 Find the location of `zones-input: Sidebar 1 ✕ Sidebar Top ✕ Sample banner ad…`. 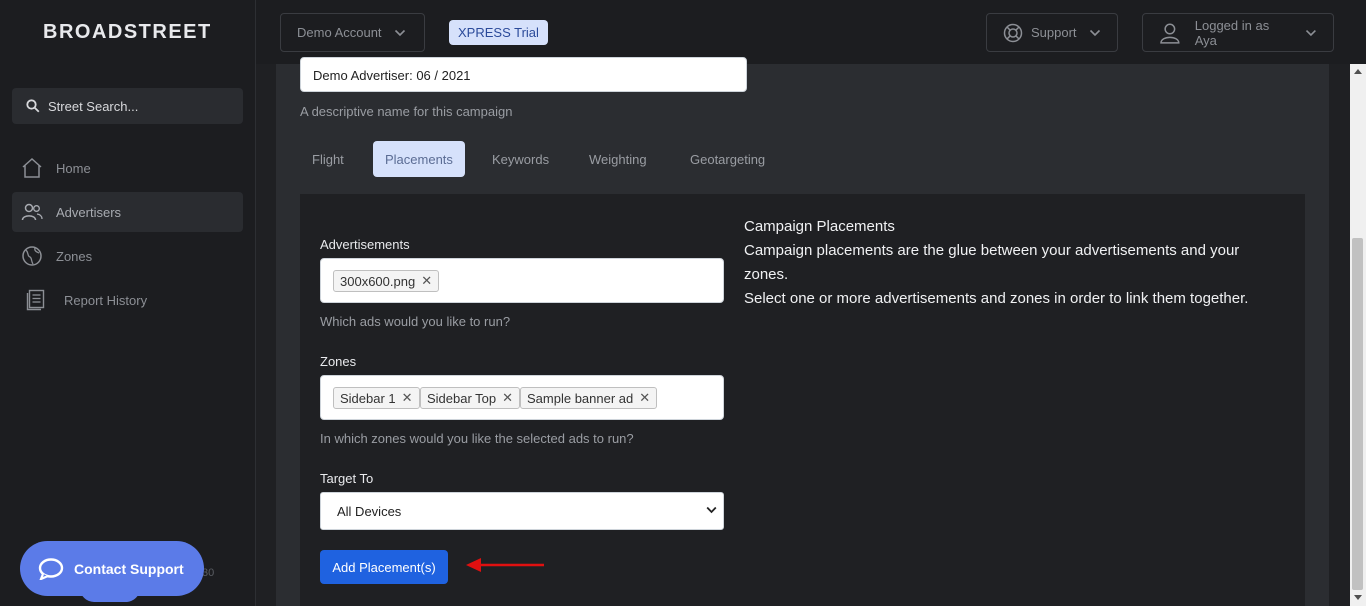

zones-input: Sidebar 1 ✕ Sidebar Top ✕ Sample banner ad… is located at coordinates (522, 397).